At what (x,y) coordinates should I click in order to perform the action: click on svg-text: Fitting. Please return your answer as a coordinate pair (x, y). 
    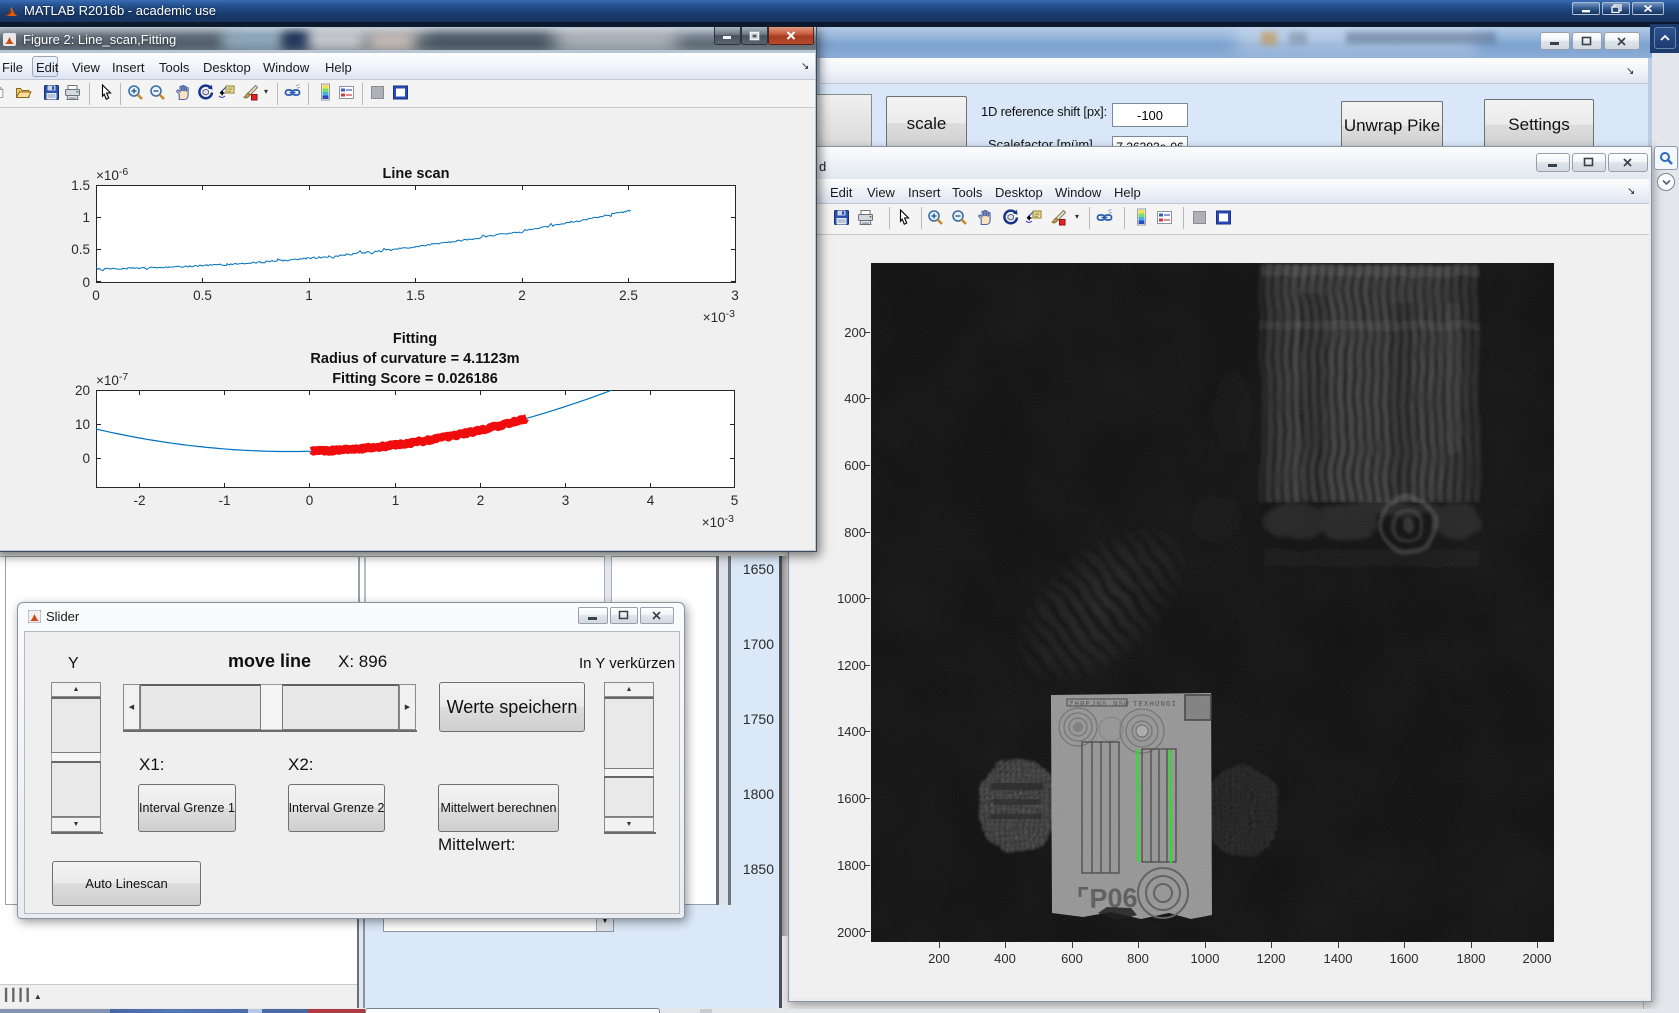
    Looking at the image, I should click on (415, 339).